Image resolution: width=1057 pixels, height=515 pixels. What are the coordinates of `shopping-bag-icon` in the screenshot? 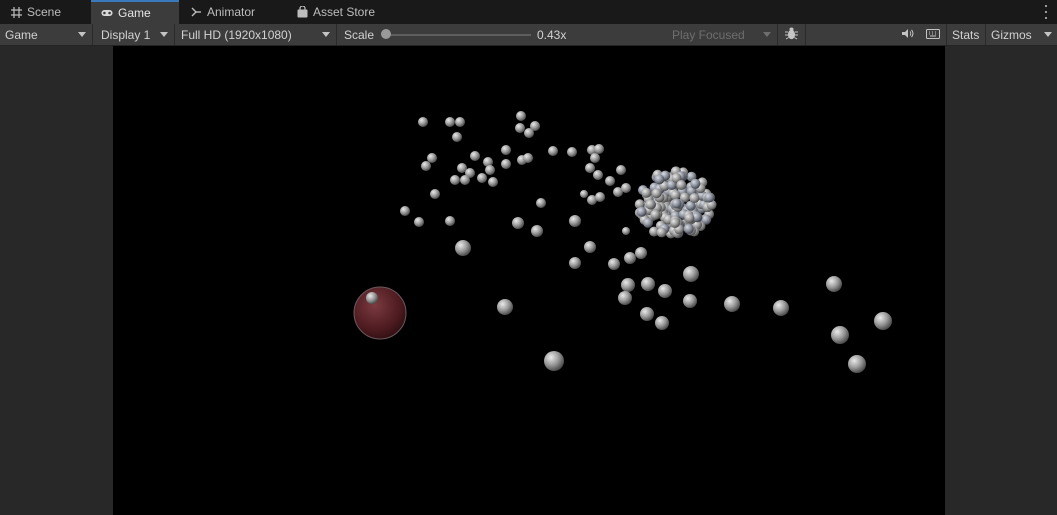 It's located at (302, 12).